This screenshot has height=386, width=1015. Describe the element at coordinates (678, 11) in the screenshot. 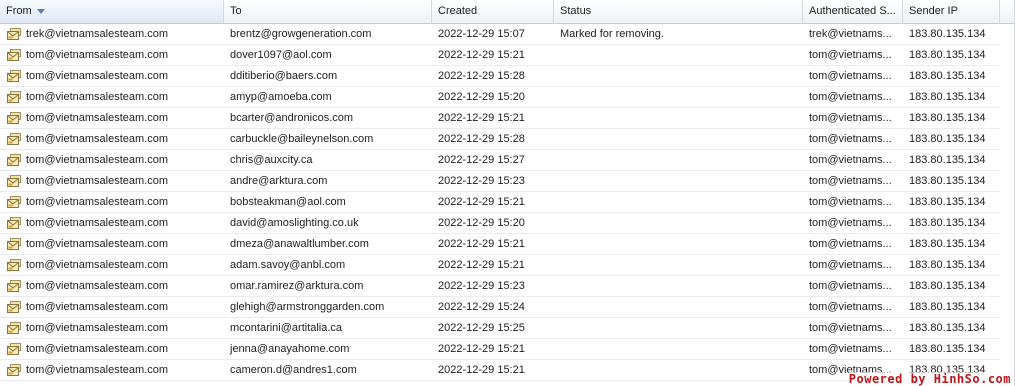

I see `column-header-status: Status` at that location.